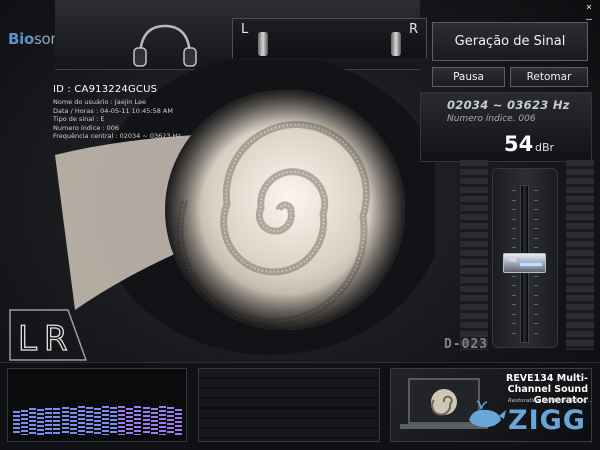 The width and height of the screenshot is (600, 450). Describe the element at coordinates (466, 344) in the screenshot. I see `device-code: D-023` at that location.